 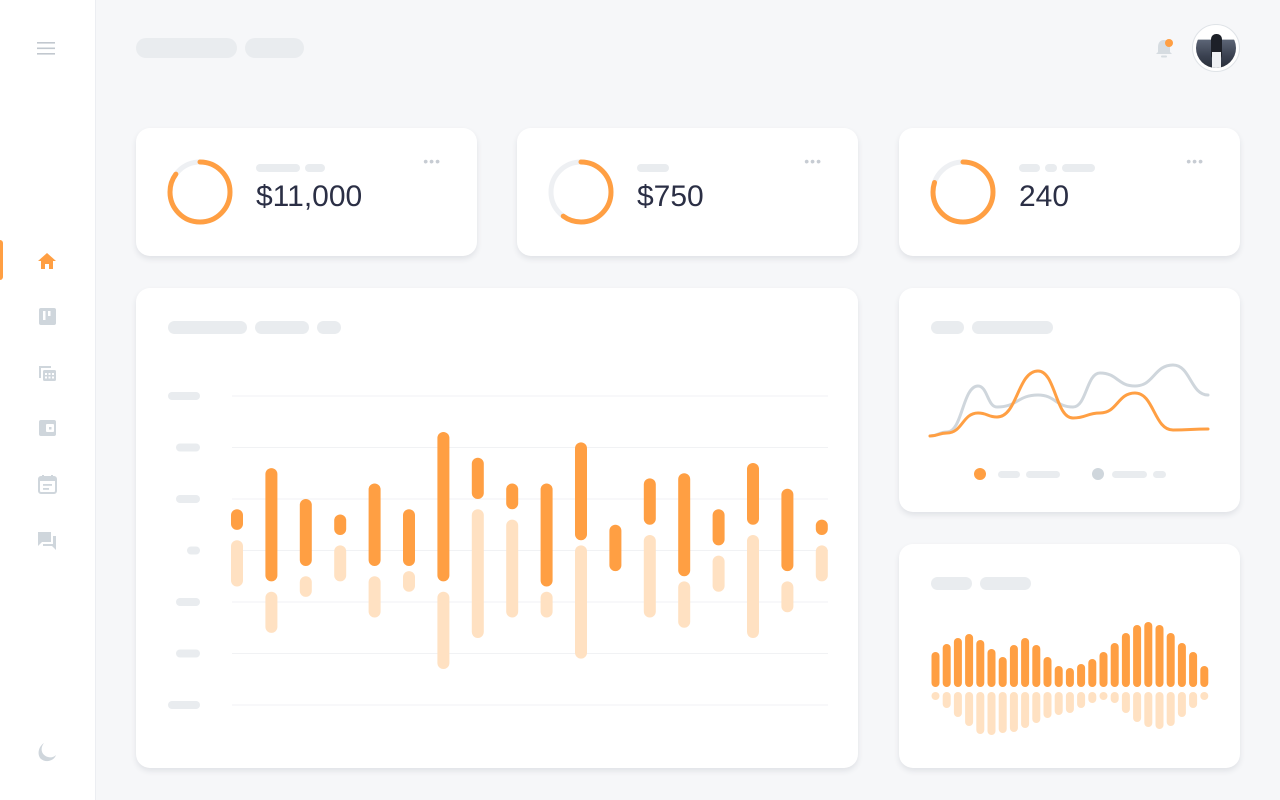 I want to click on spreadsheet-icon, so click(x=47, y=372).